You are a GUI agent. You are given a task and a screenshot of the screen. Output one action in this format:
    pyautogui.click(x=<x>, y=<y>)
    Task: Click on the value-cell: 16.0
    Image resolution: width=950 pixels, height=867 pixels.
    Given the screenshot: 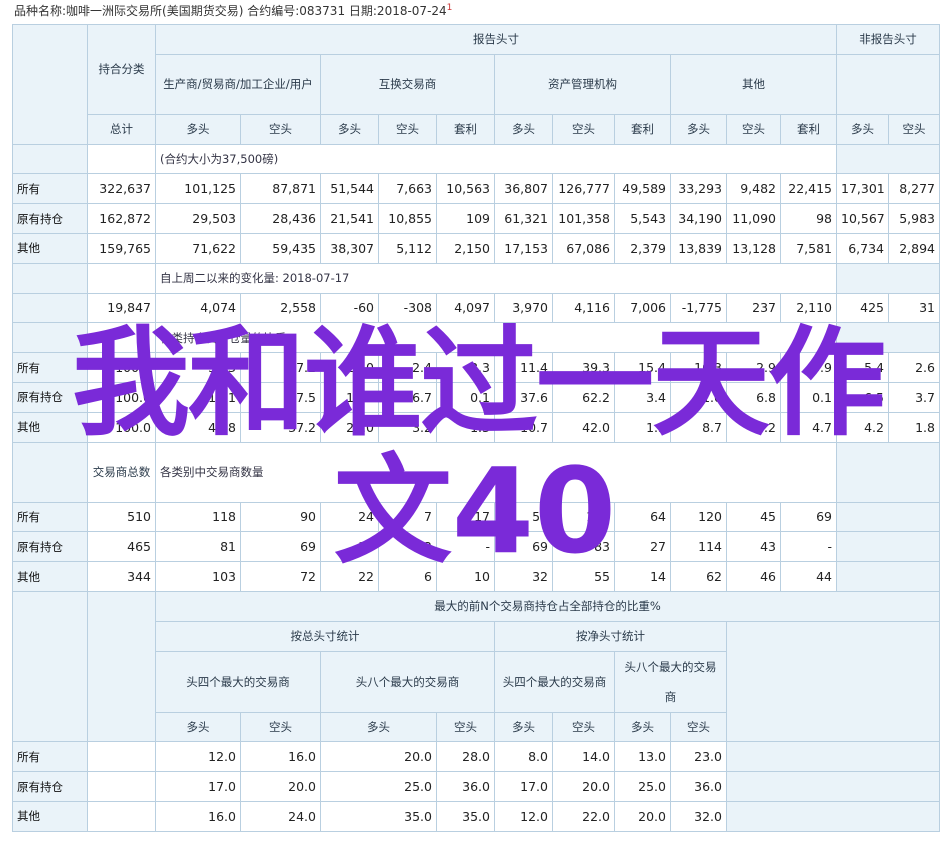 What is the action you would take?
    pyautogui.click(x=198, y=816)
    